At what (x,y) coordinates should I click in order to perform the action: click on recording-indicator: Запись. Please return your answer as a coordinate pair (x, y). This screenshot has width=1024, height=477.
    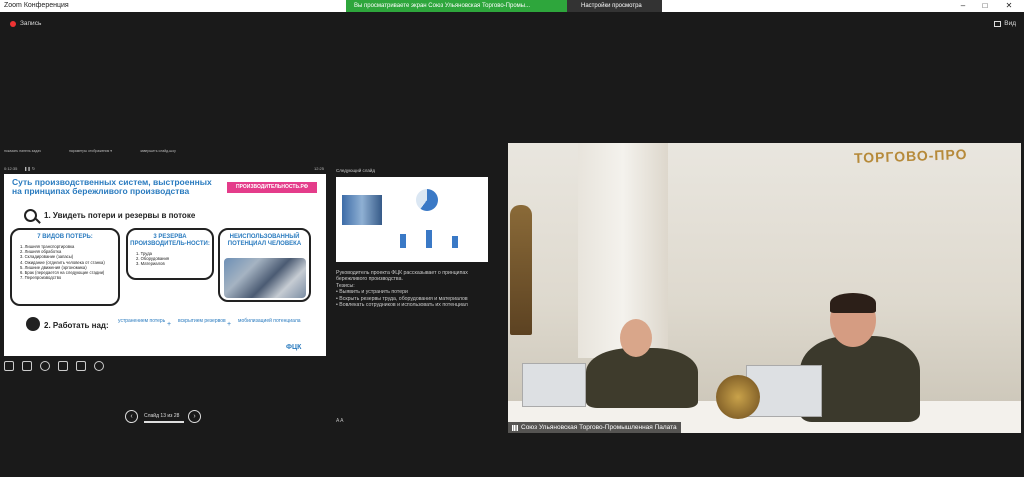
    Looking at the image, I should click on (25, 23).